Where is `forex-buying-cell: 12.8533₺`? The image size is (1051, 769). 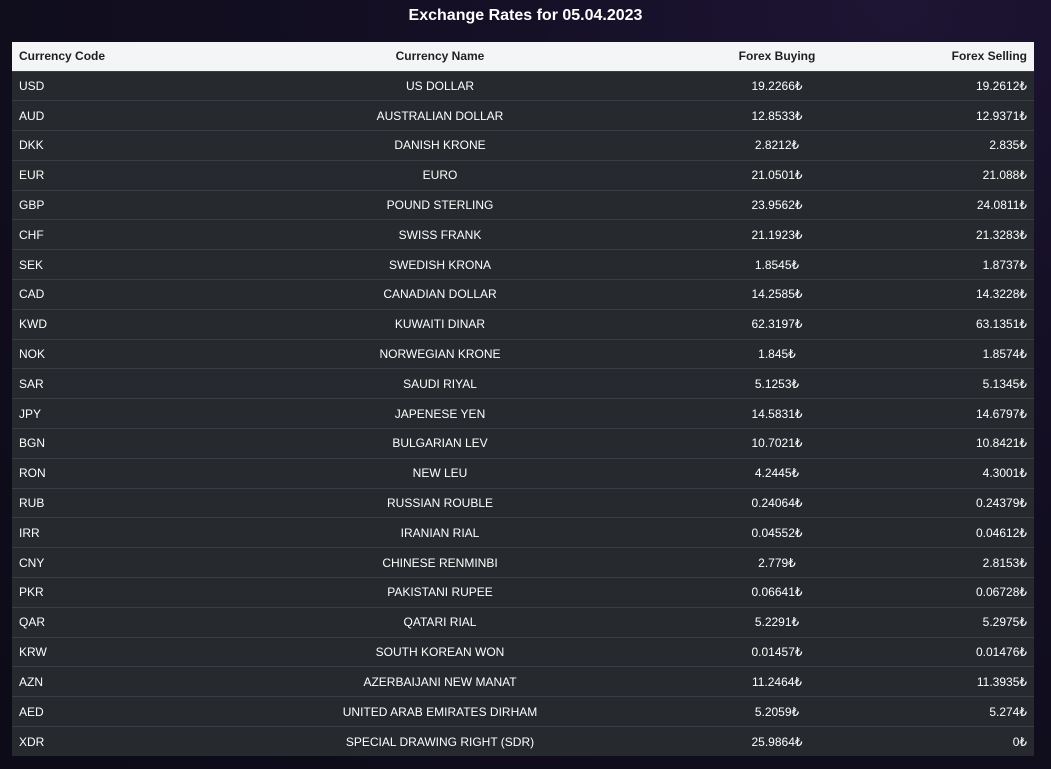 forex-buying-cell: 12.8533₺ is located at coordinates (777, 115).